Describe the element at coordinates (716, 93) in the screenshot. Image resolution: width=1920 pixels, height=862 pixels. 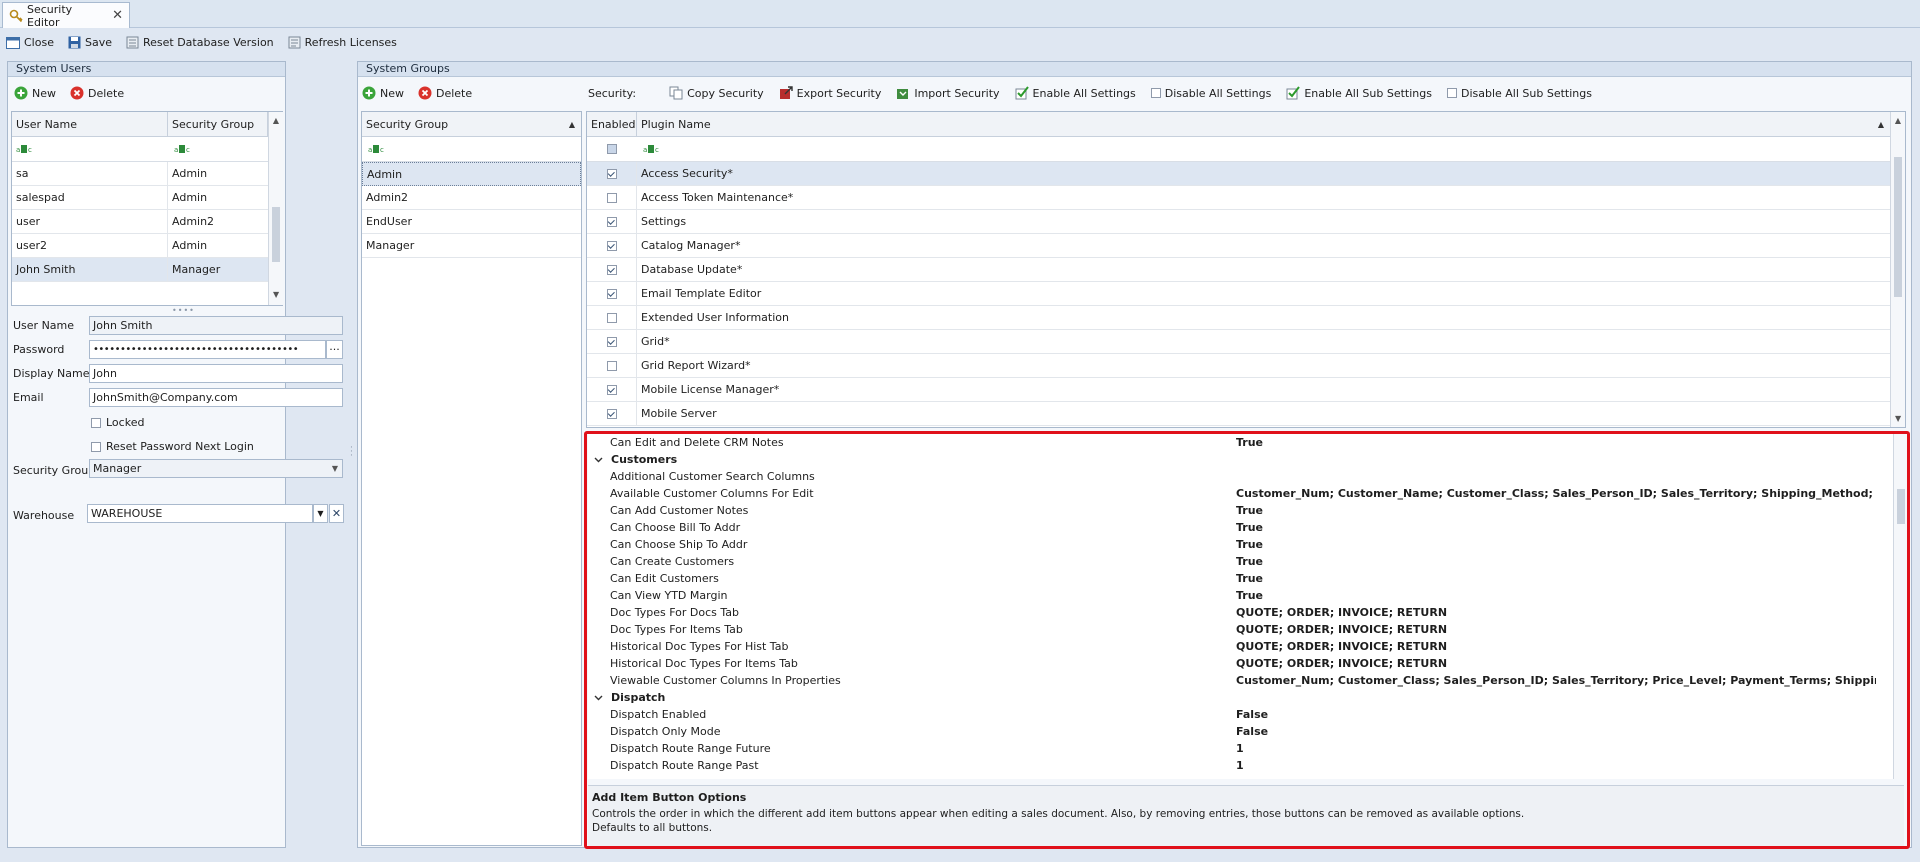
I see `copy-security-button: Copy Security` at that location.